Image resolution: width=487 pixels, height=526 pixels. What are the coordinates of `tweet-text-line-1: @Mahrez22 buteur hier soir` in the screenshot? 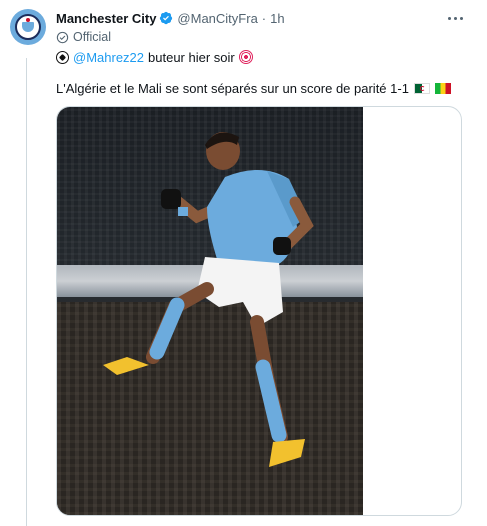 It's located at (154, 57).